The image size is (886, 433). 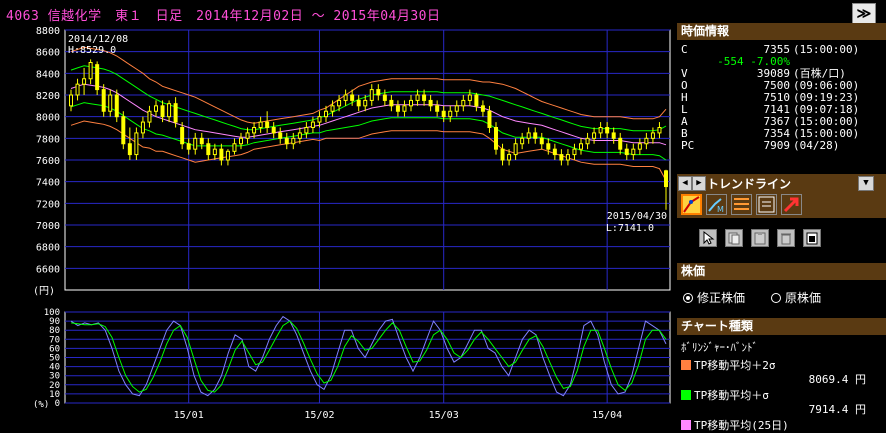 I want to click on price-tick-label: 6800, so click(x=48, y=248).